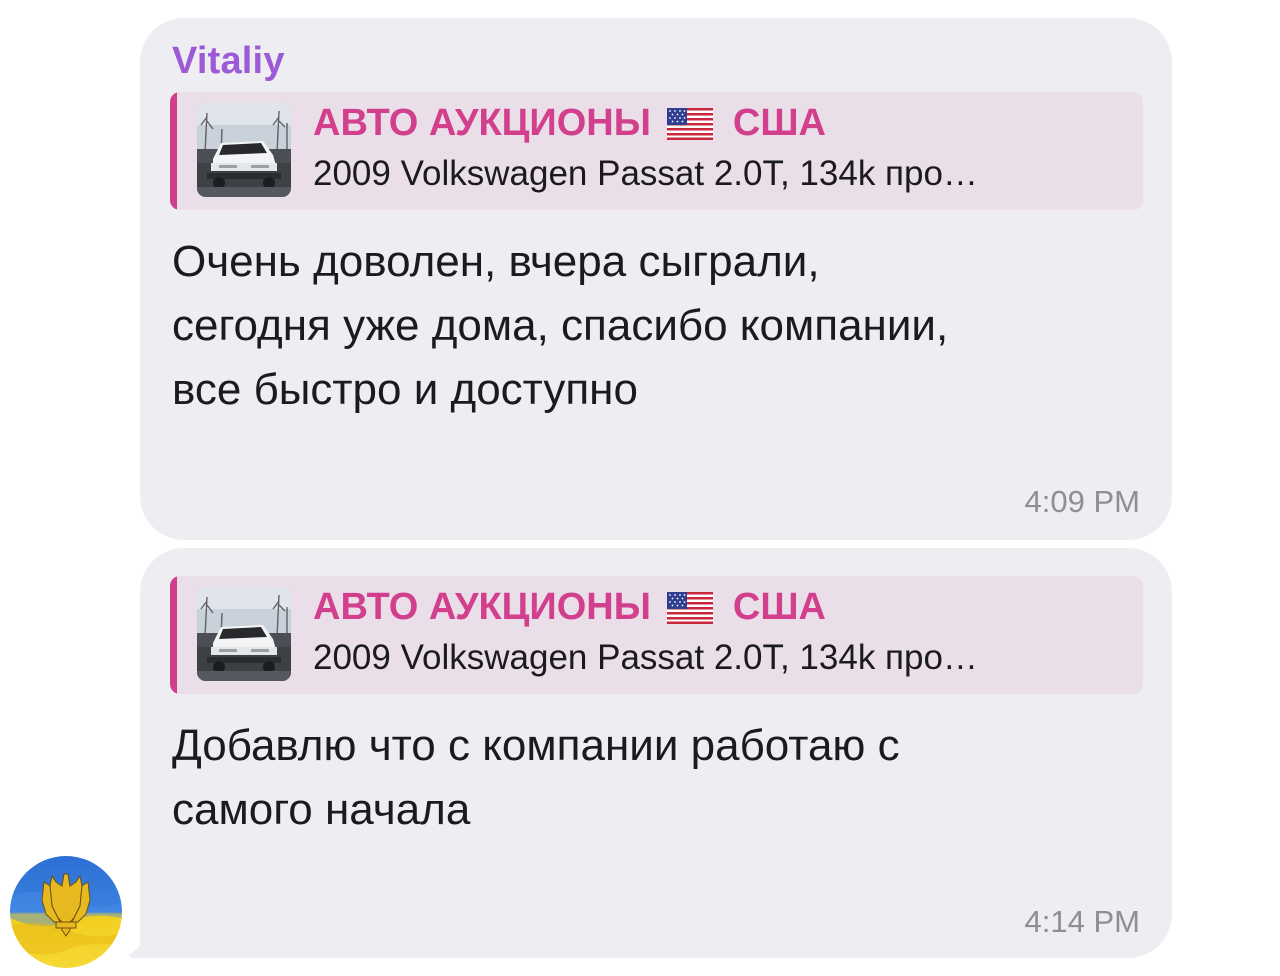 The image size is (1280, 976). I want to click on message-line: сегодня уже дома, спасибо компании,, so click(560, 325).